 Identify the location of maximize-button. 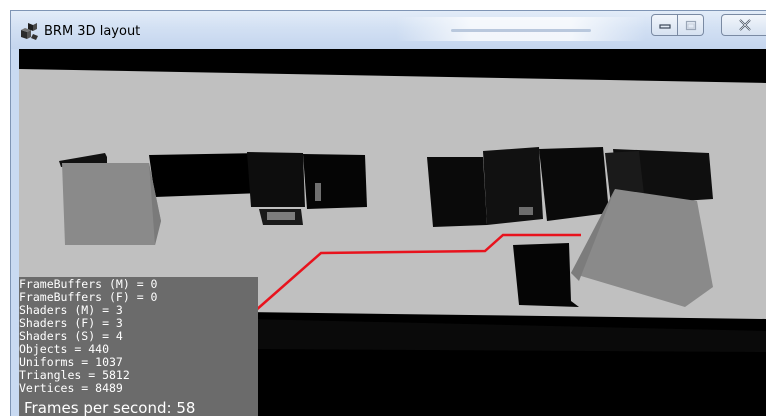
(691, 25).